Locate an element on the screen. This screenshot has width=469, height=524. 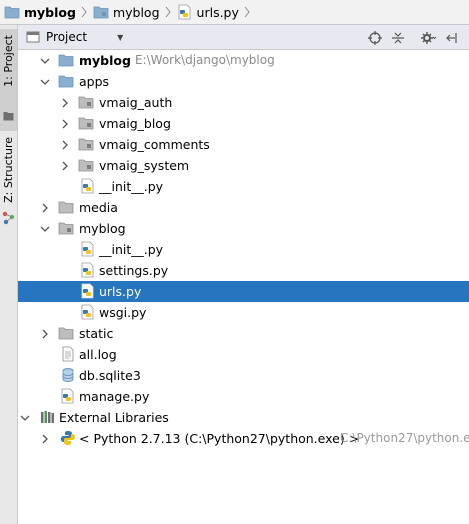
tree-item-label: wsgi.py is located at coordinates (123, 312).